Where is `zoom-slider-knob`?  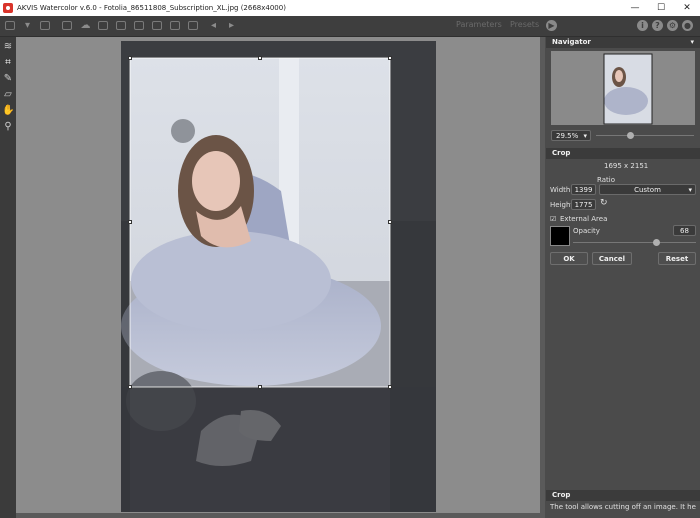
zoom-slider-knob is located at coordinates (630, 135).